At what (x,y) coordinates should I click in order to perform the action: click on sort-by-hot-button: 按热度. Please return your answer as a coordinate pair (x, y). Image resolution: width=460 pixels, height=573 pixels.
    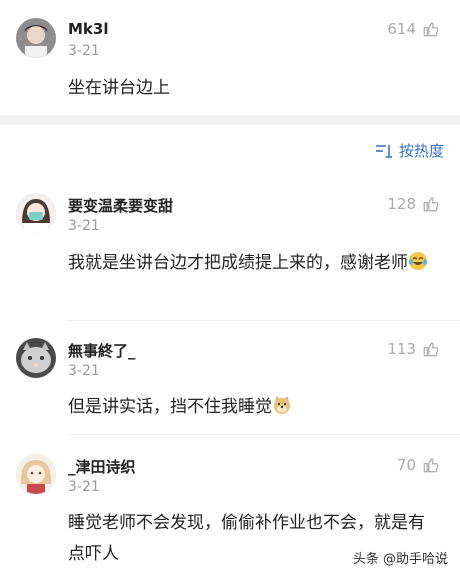
    Looking at the image, I should click on (409, 150).